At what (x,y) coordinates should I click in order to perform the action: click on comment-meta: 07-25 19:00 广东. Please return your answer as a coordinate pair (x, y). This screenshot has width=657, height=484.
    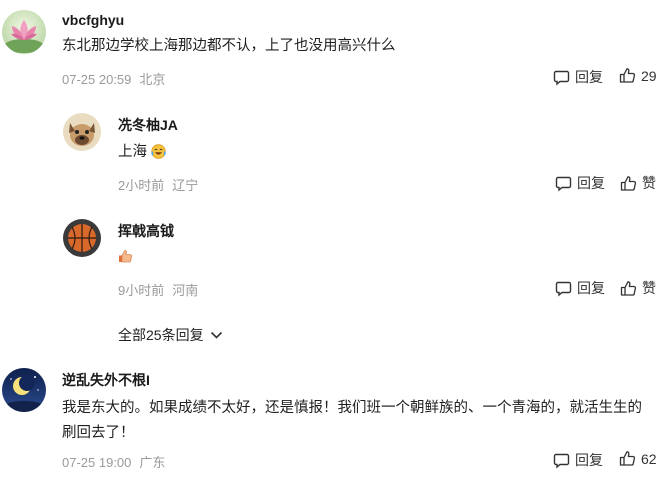
    Looking at the image, I should click on (113, 461).